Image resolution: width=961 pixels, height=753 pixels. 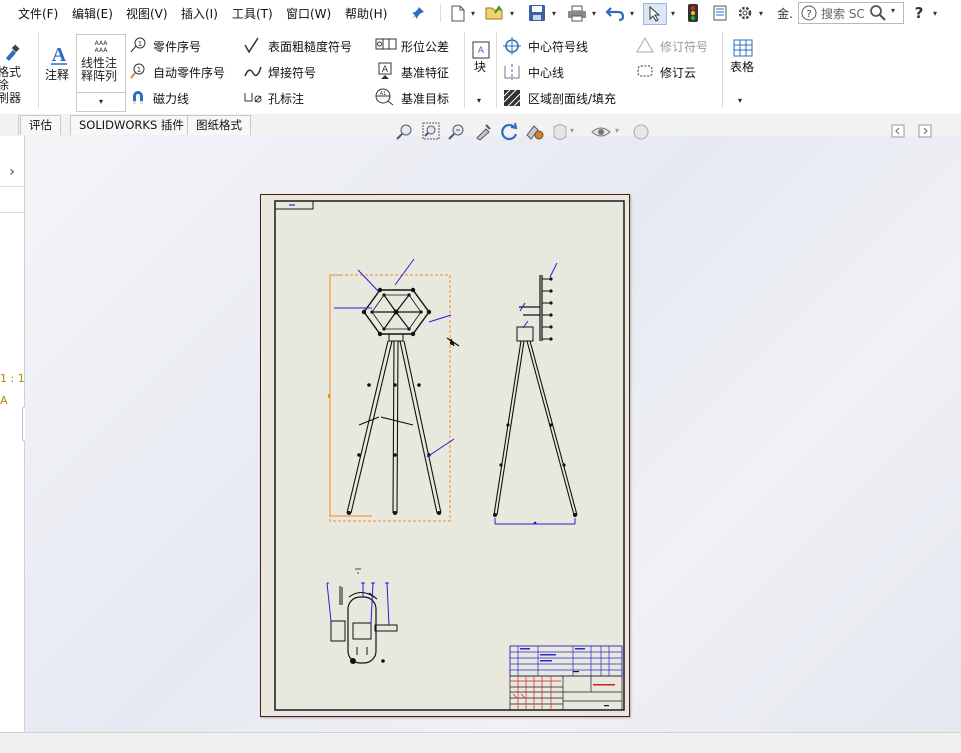 I want to click on surface-finish-icon, so click(x=252, y=45).